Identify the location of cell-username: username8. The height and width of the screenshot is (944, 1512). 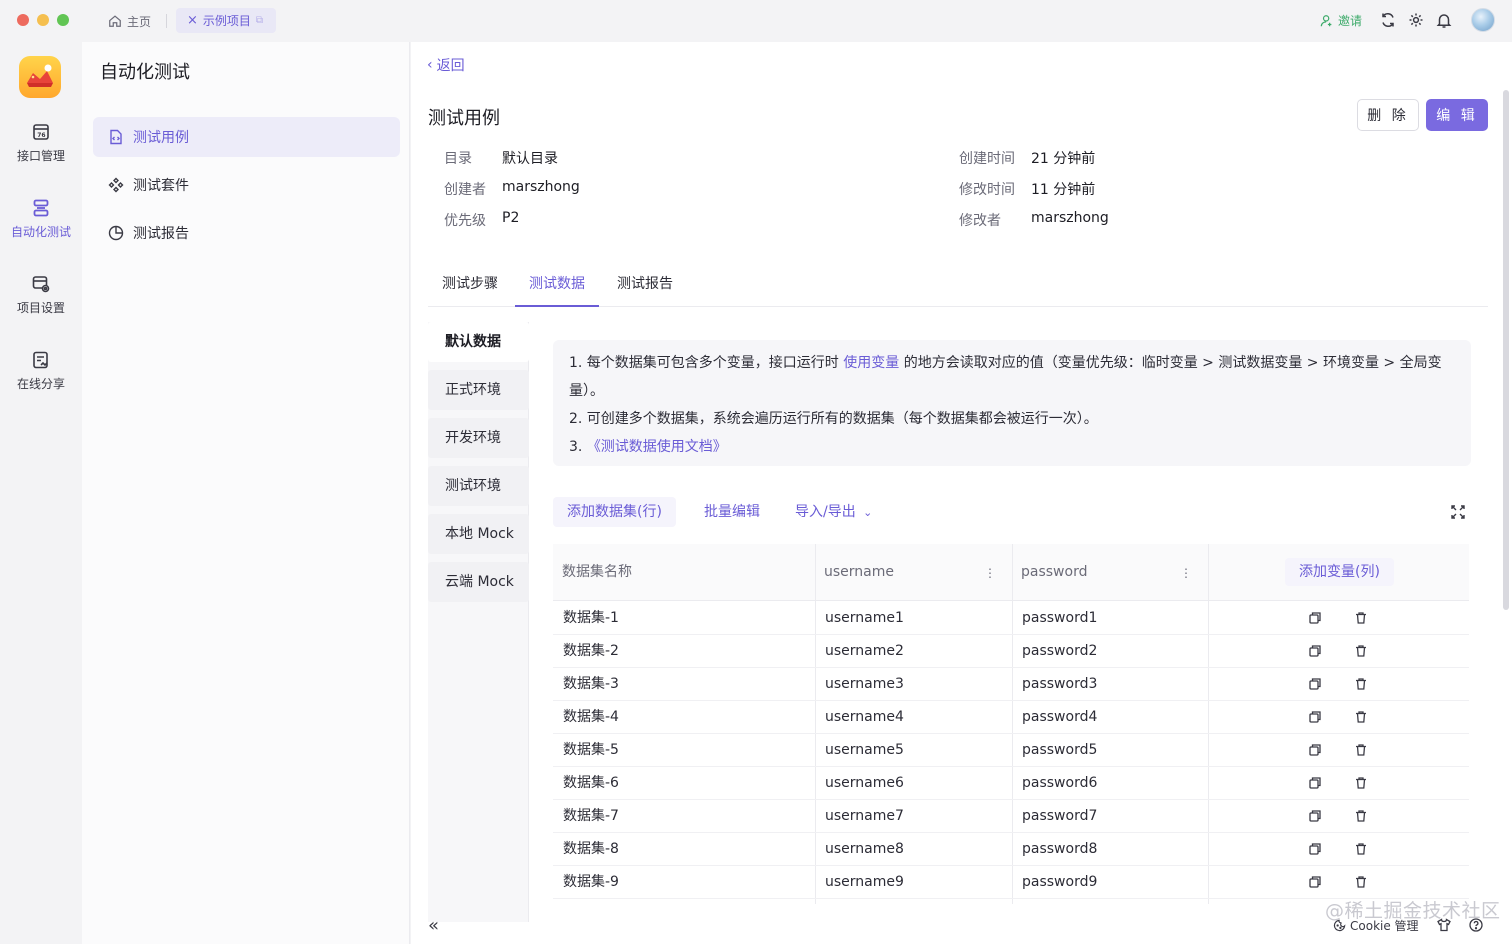
(859, 849).